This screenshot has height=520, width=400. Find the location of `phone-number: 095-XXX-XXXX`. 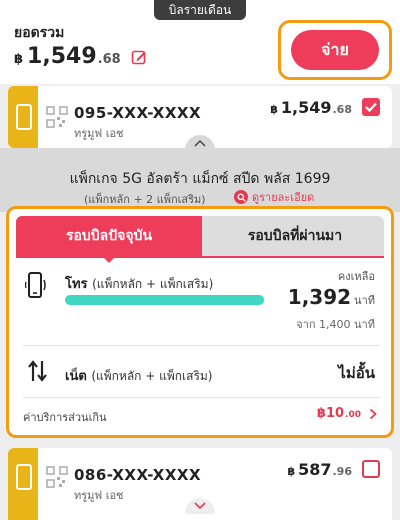

phone-number: 095-XXX-XXXX is located at coordinates (138, 113).